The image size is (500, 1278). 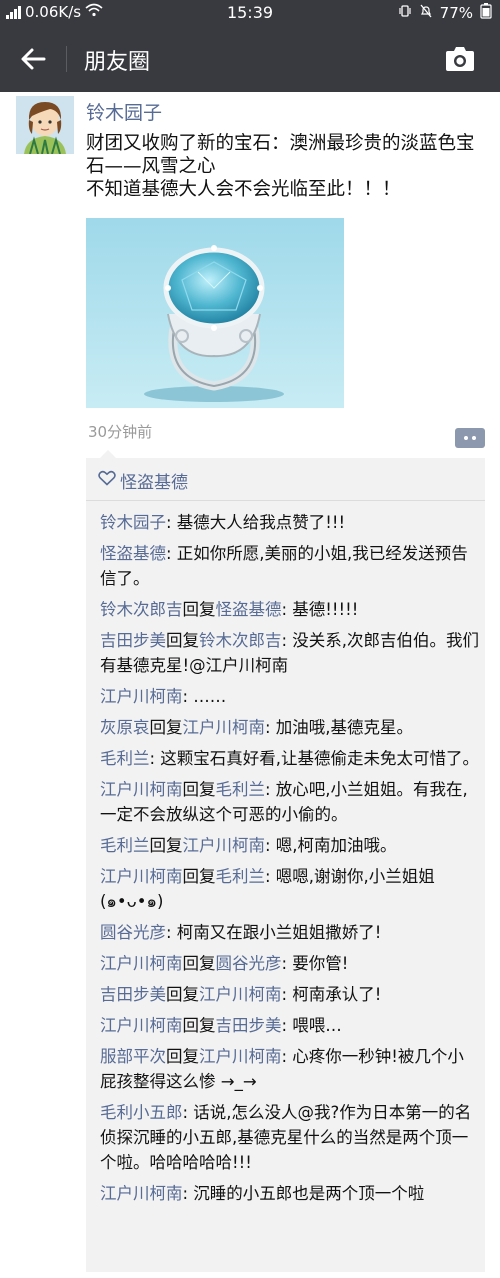 What do you see at coordinates (243, 189) in the screenshot?
I see `post-text-line: 不知道基德大人会不会光临至此！！！` at bounding box center [243, 189].